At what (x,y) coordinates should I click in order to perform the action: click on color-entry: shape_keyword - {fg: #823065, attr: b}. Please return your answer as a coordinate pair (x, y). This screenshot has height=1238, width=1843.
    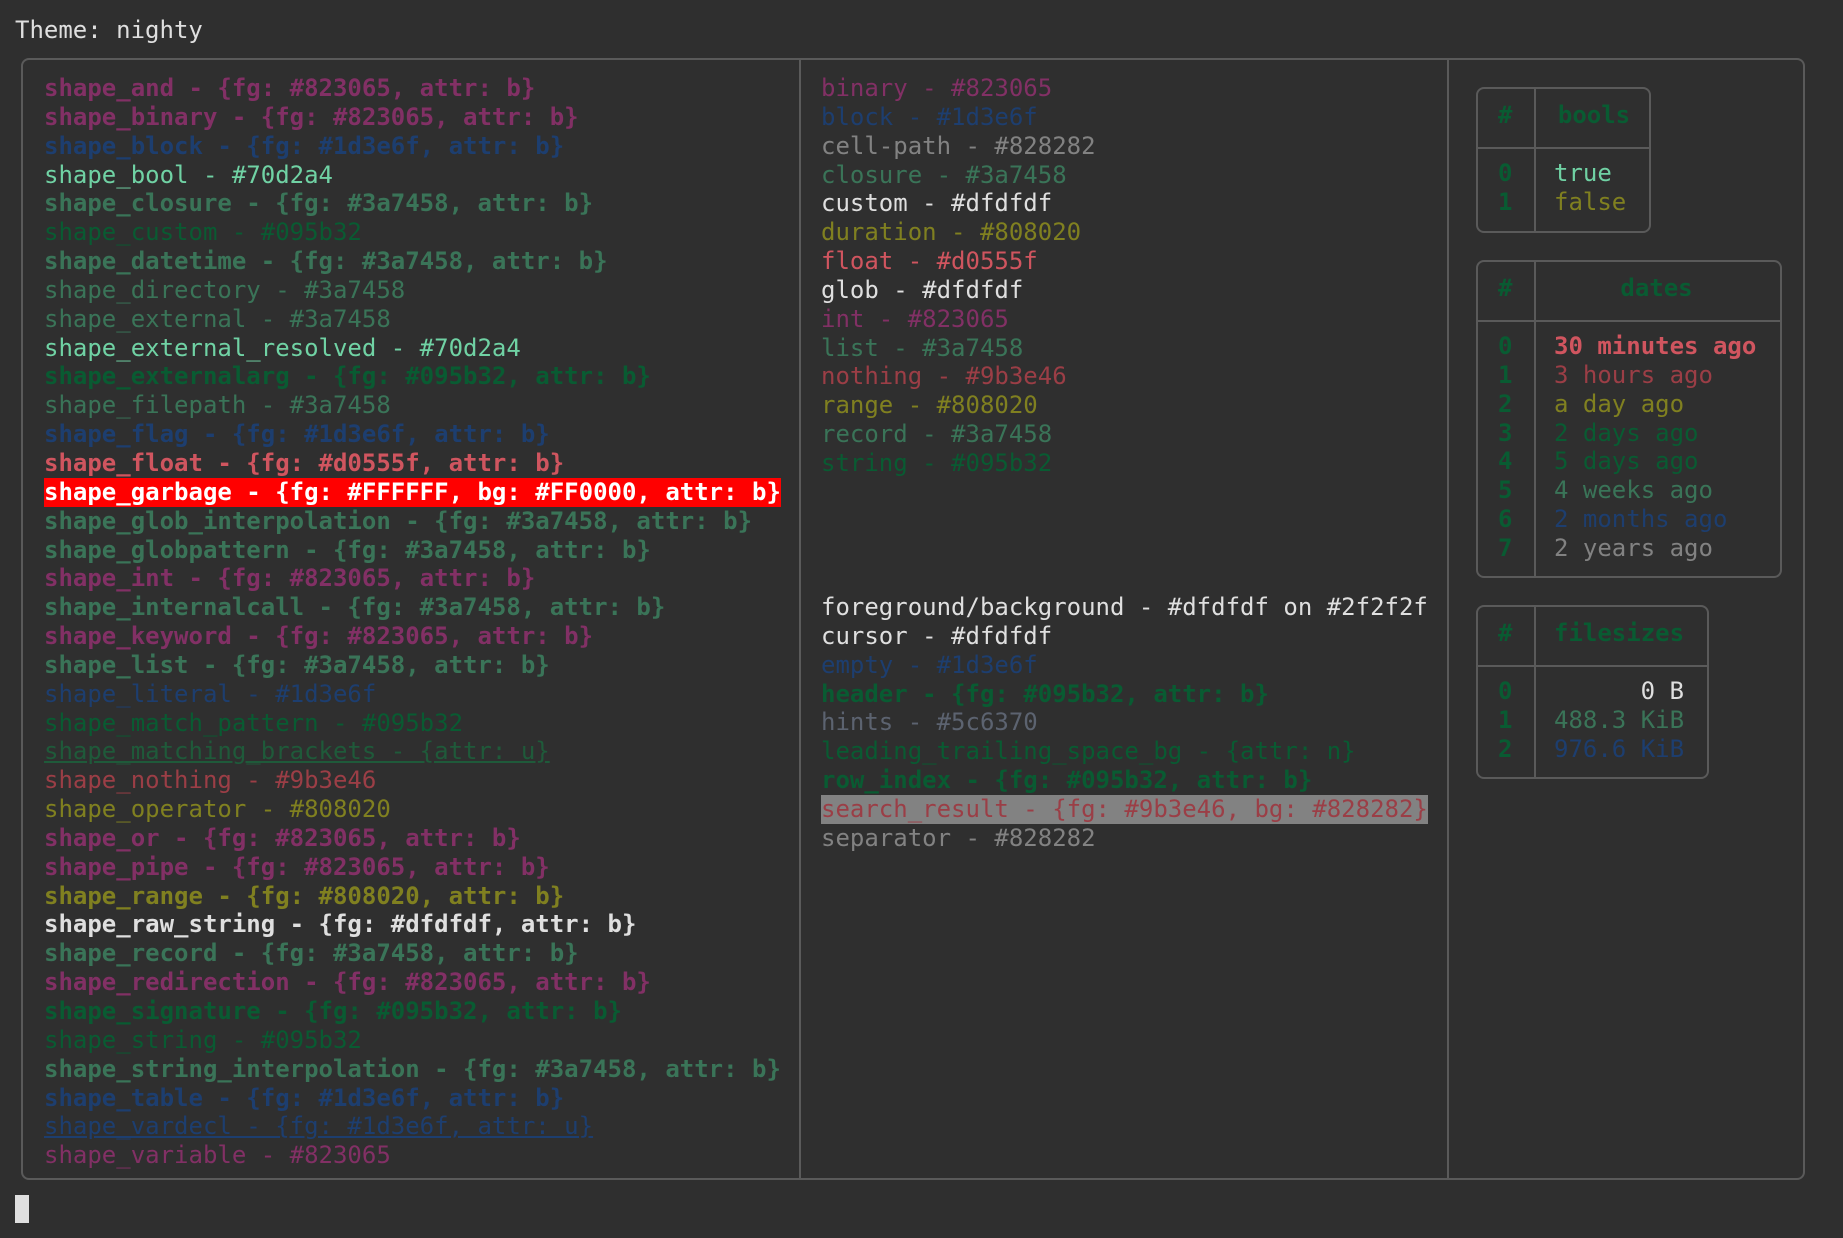
    Looking at the image, I should click on (319, 636).